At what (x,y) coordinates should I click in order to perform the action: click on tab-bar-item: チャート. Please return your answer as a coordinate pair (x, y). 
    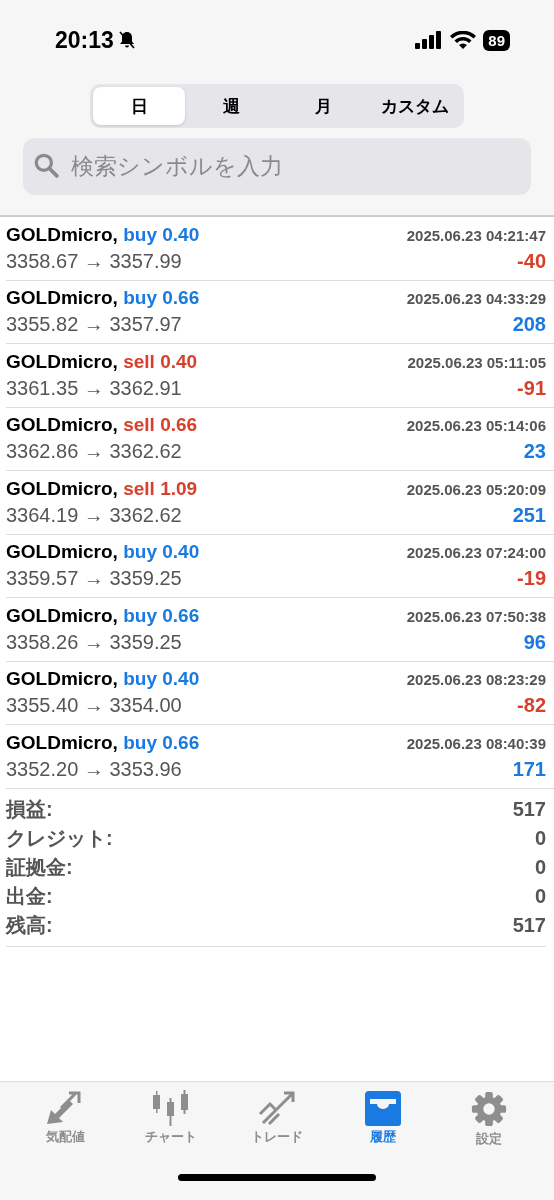
    Looking at the image, I should click on (171, 1122).